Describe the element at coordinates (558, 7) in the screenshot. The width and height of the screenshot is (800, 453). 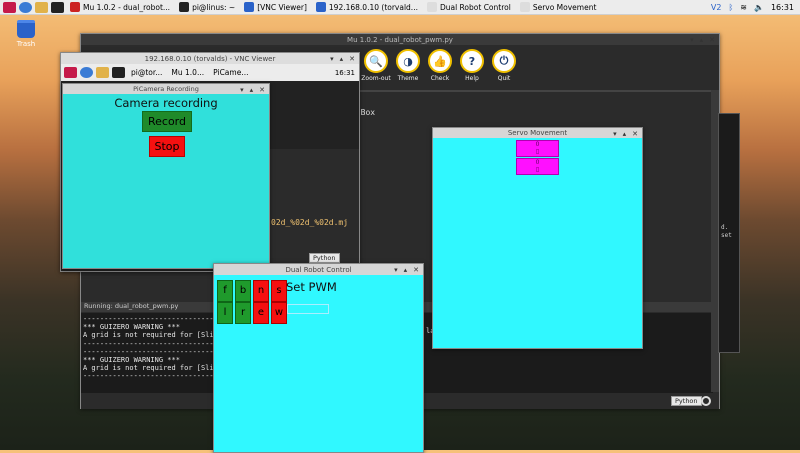
I see `taskbar-task: Servo Movement` at that location.